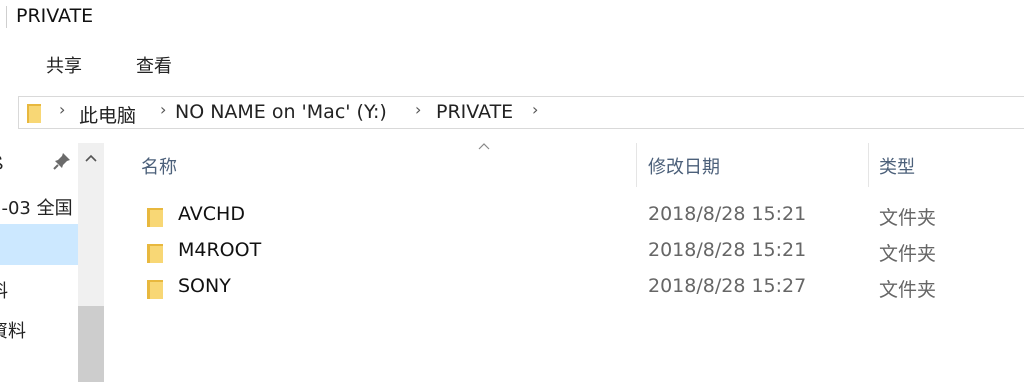 This screenshot has height=382, width=1024. Describe the element at coordinates (64, 65) in the screenshot. I see `tab-share: 共享` at that location.